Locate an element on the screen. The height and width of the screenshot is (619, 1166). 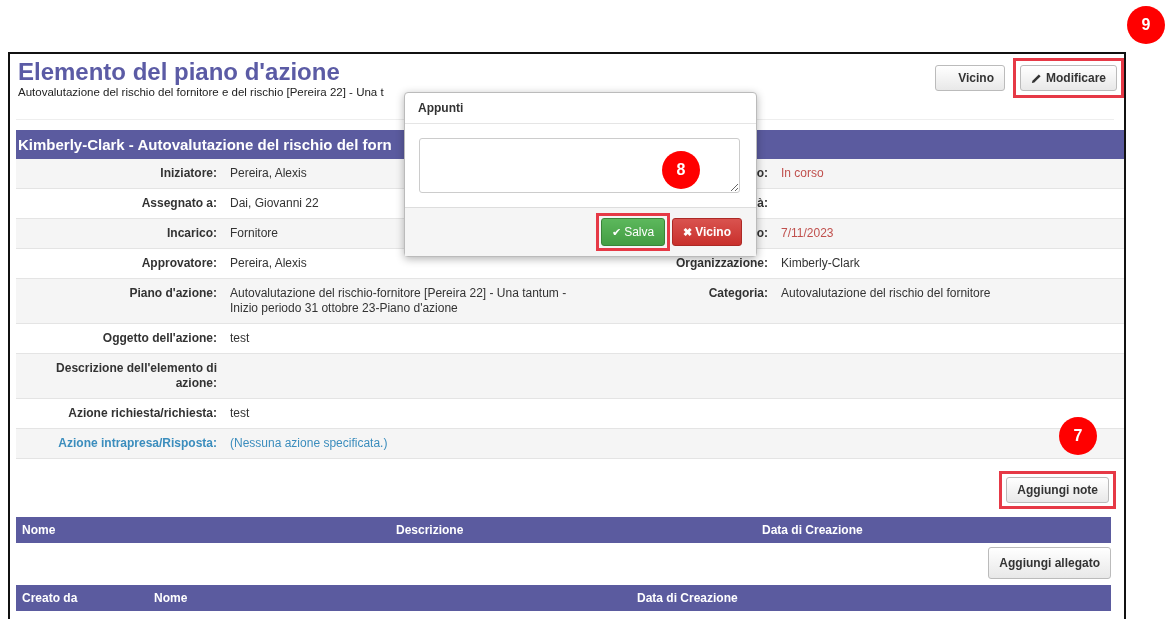
field-label: Descrizione dell'elemento di azione: is located at coordinates (136, 376).